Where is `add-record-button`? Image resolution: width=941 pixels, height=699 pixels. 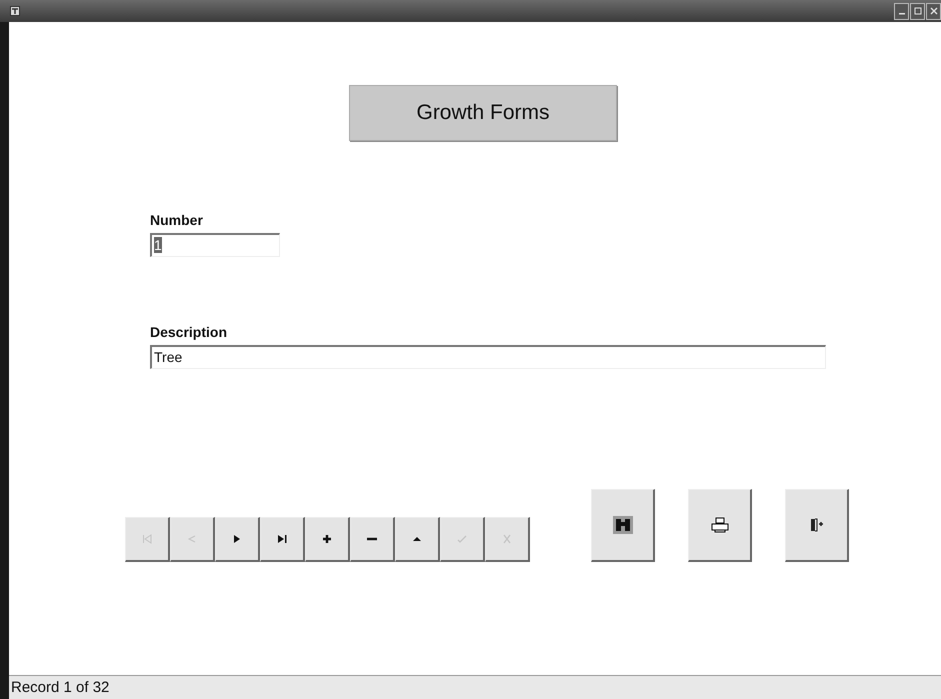 add-record-button is located at coordinates (327, 539).